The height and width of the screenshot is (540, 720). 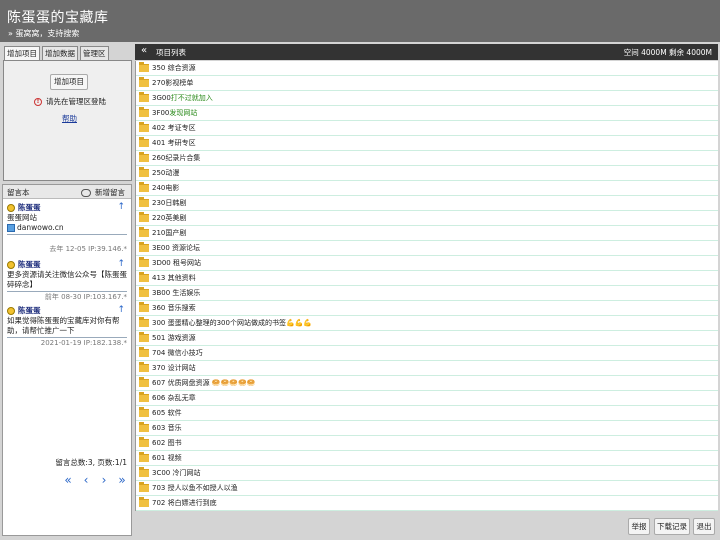 What do you see at coordinates (427, 338) in the screenshot?
I see `project-row: 501 游戏资源` at bounding box center [427, 338].